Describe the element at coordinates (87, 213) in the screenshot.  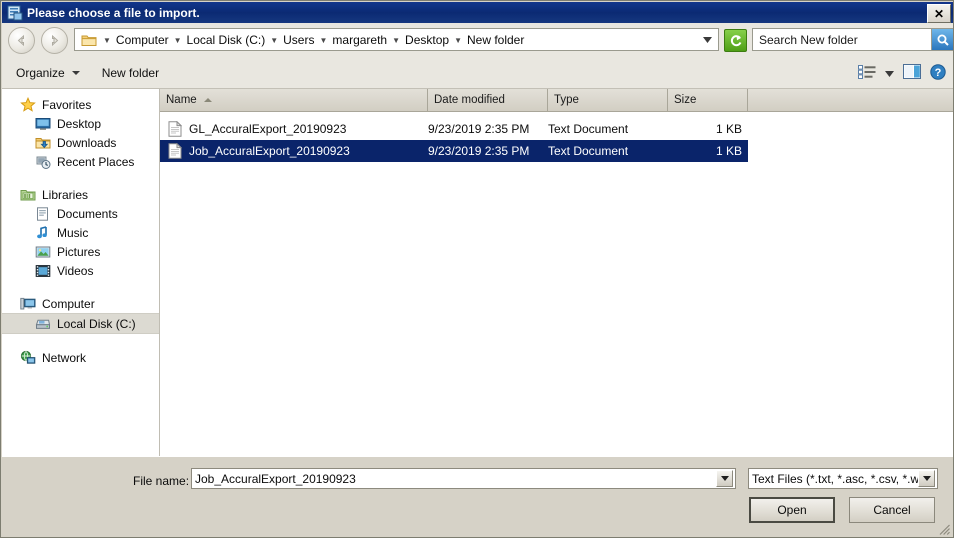
I see `sidebar-item-label: Documents` at that location.